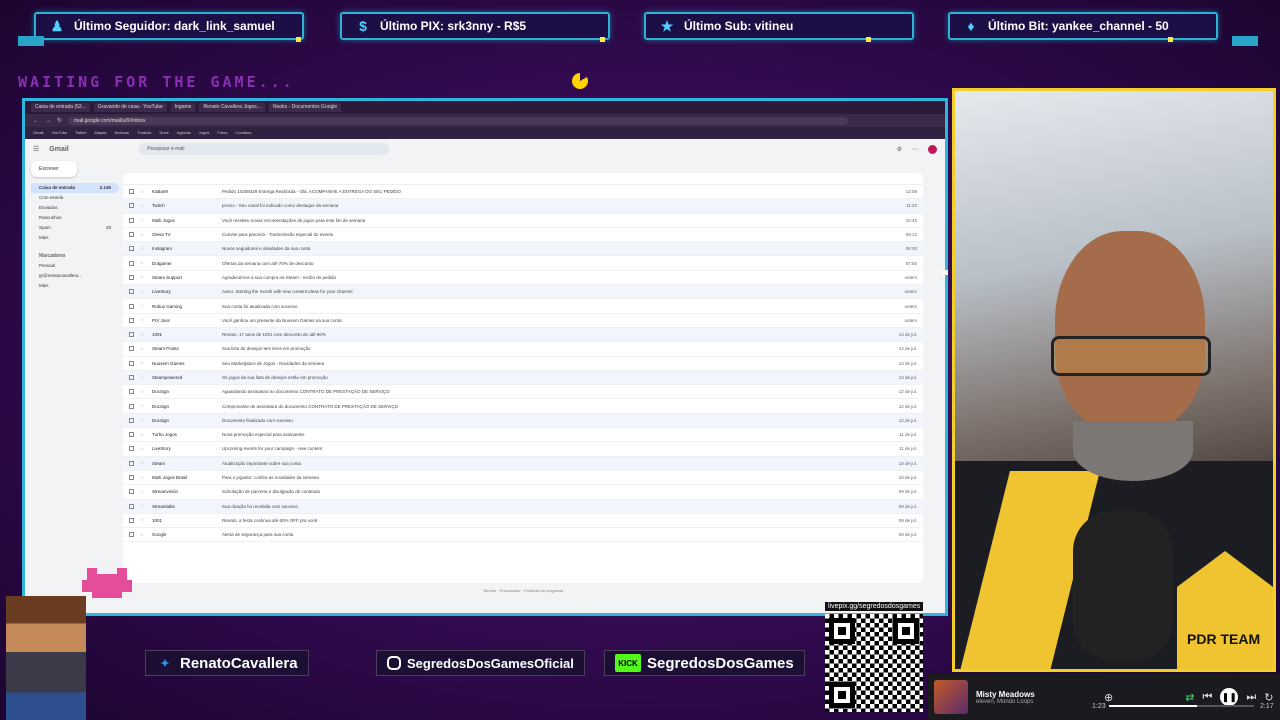 Image resolution: width=1280 pixels, height=720 pixels. What do you see at coordinates (75, 228) in the screenshot?
I see `nav-spam: Spam 28` at bounding box center [75, 228].